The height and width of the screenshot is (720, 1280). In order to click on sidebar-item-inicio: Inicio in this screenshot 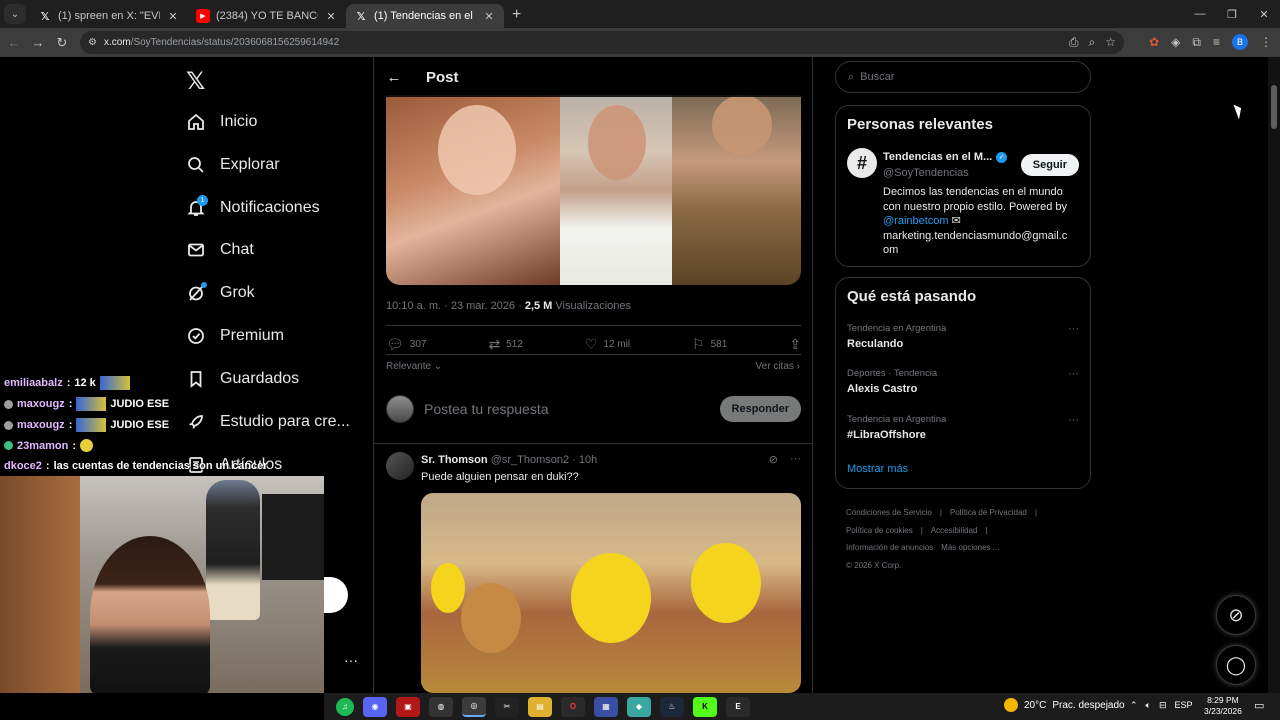, I will do `click(221, 122)`.